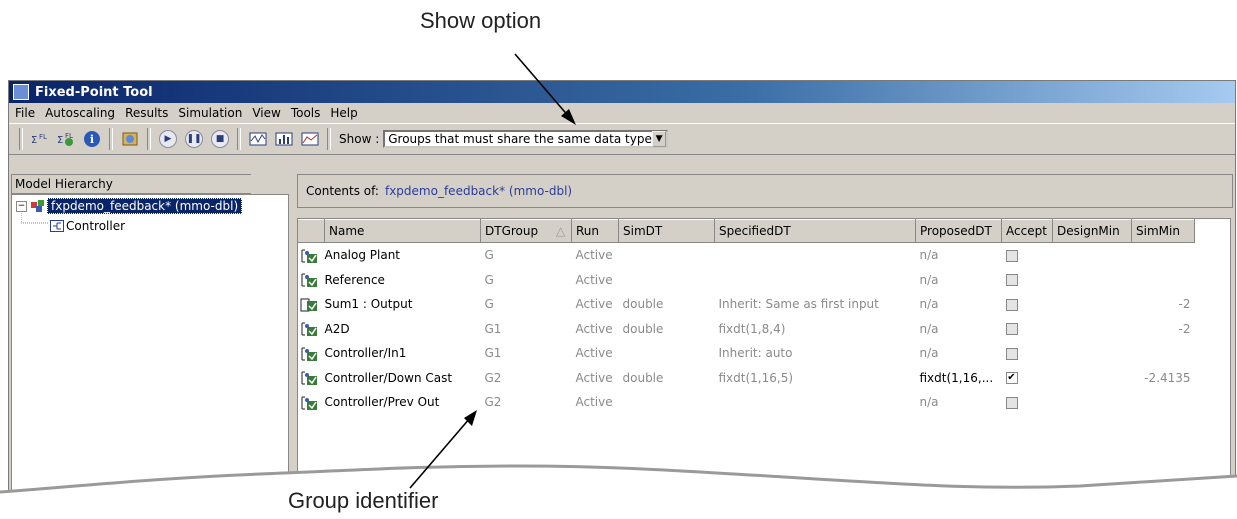  What do you see at coordinates (211, 113) in the screenshot?
I see `menu-simulation: Simulation` at bounding box center [211, 113].